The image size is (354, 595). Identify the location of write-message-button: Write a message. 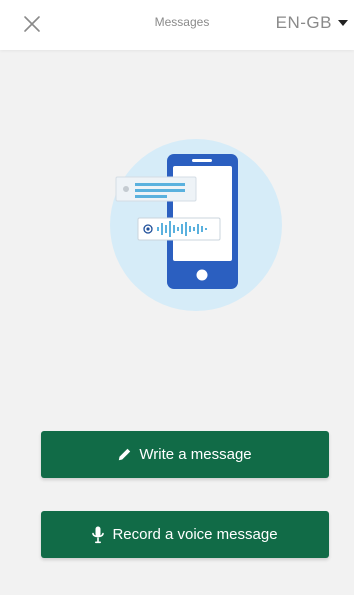
(185, 454).